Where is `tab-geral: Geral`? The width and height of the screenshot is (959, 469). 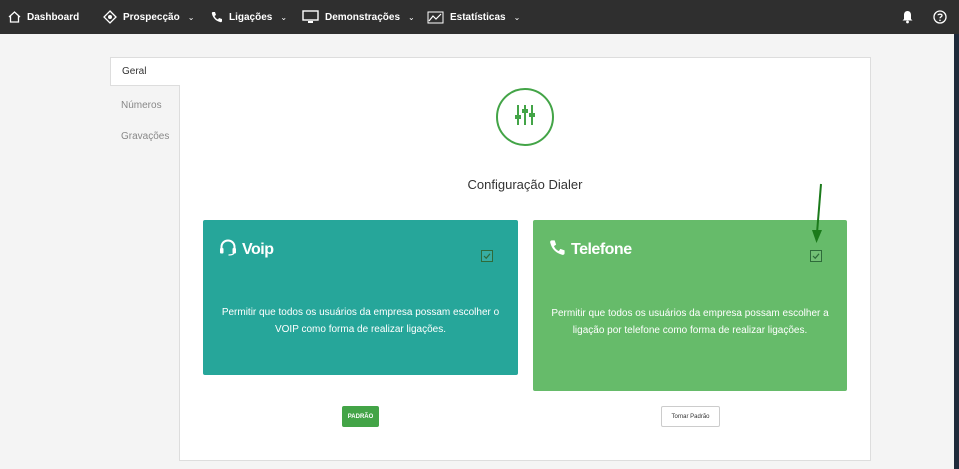
tab-geral: Geral is located at coordinates (145, 71).